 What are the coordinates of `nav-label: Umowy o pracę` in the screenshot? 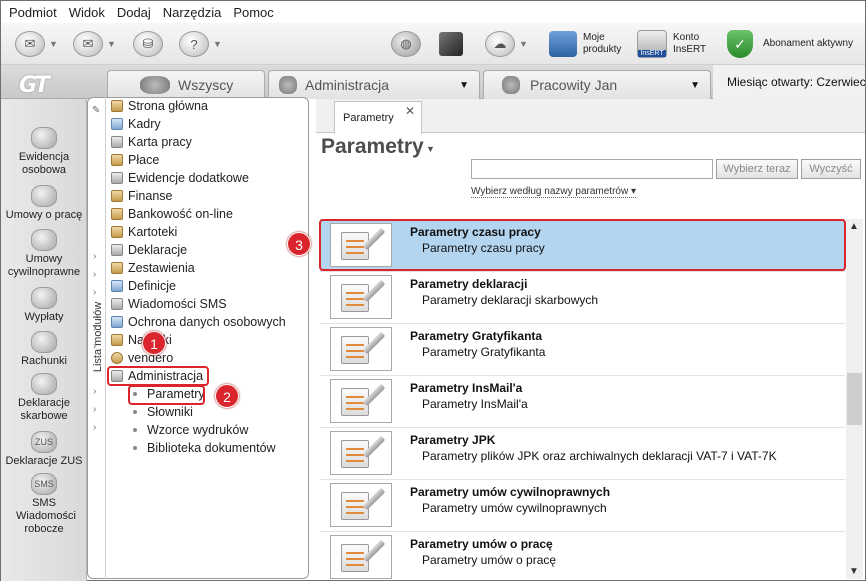 It's located at (44, 215).